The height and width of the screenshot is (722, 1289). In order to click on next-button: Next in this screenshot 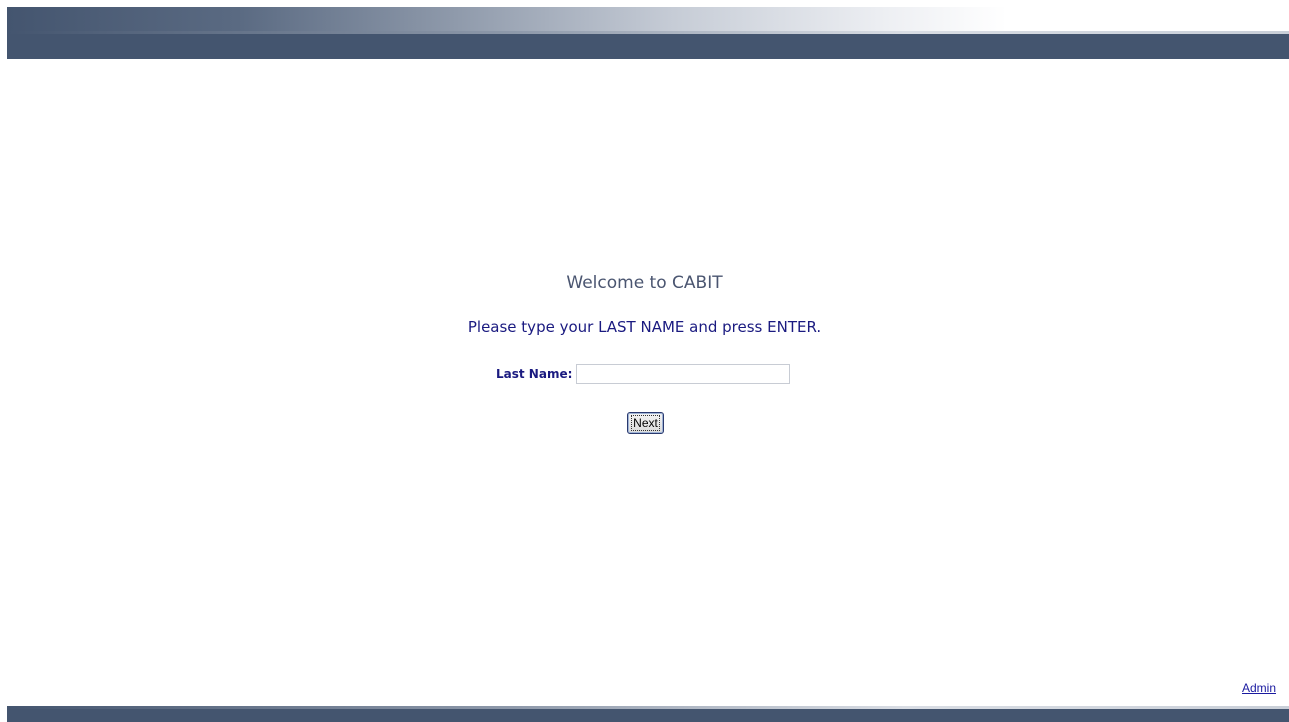, I will do `click(645, 423)`.